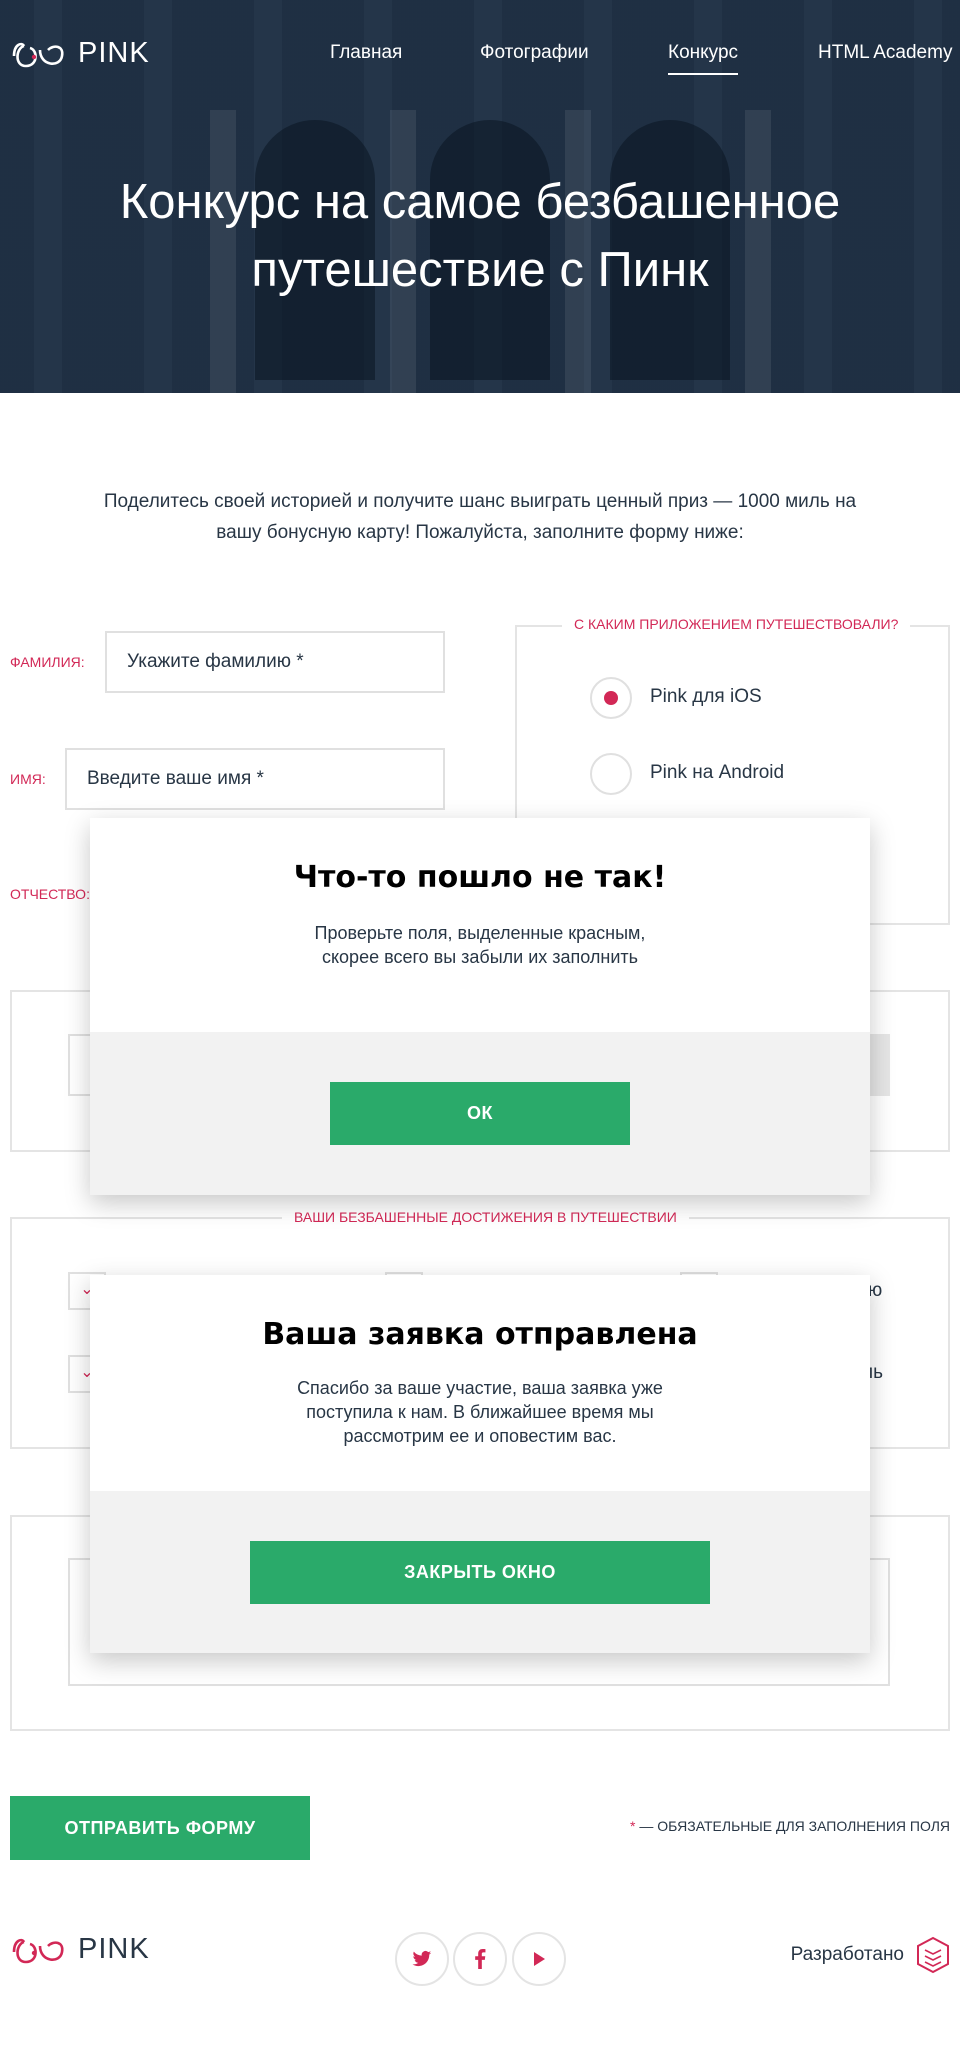 The width and height of the screenshot is (960, 2056). I want to click on name-label: Имя:, so click(28, 779).